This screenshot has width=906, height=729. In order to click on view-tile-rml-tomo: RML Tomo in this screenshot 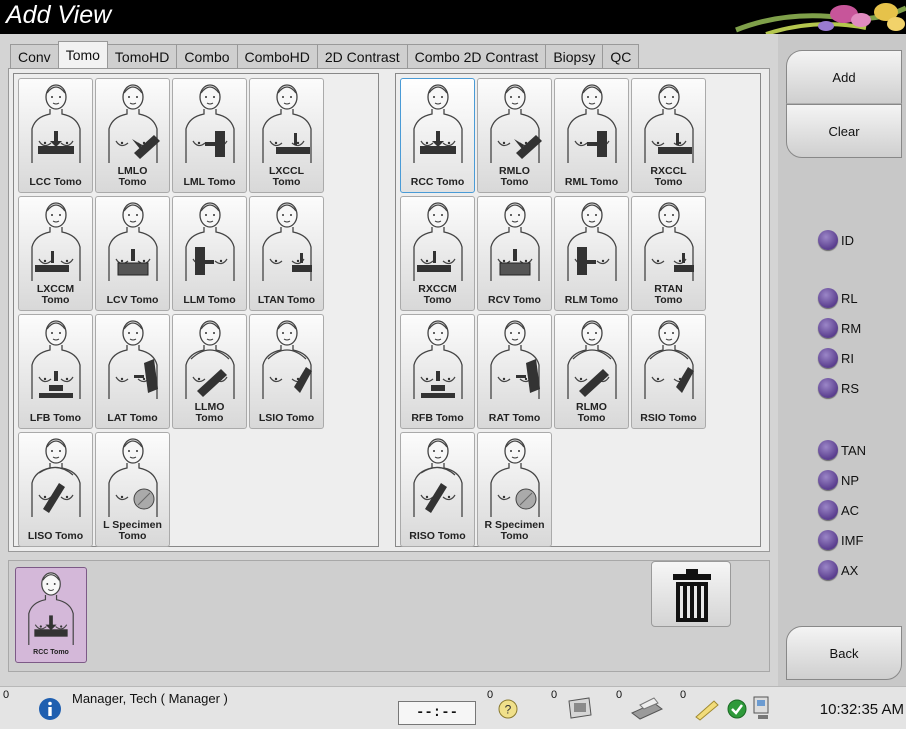, I will do `click(591, 135)`.